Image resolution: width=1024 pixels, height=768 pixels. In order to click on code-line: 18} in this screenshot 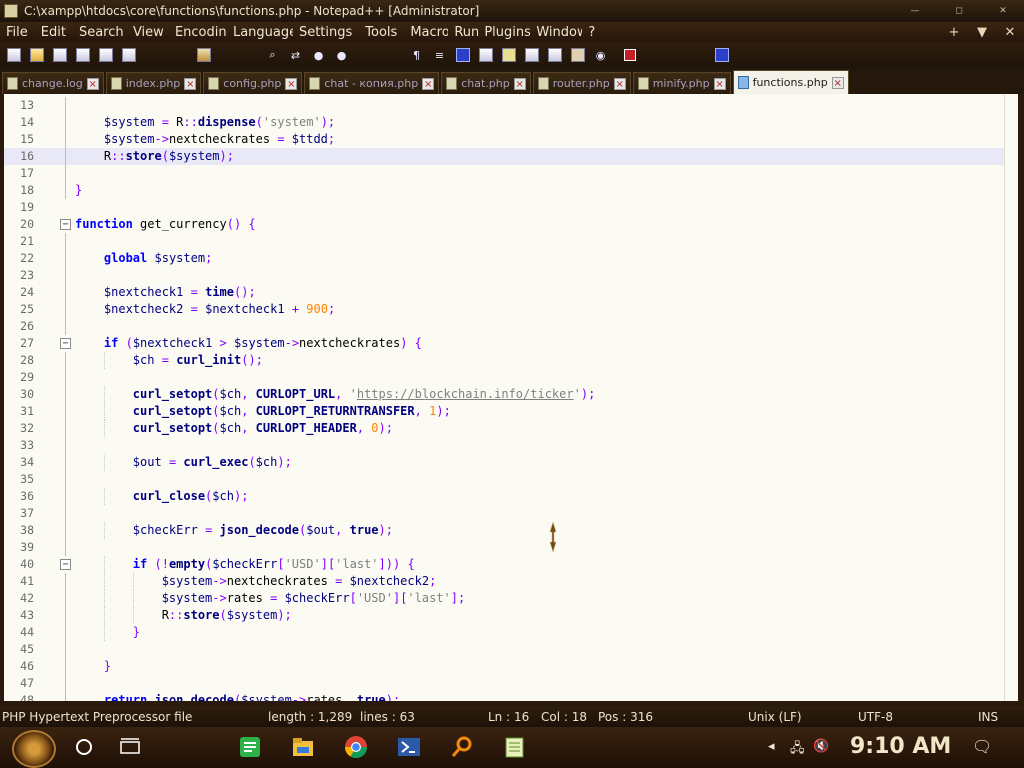, I will do `click(504, 190)`.